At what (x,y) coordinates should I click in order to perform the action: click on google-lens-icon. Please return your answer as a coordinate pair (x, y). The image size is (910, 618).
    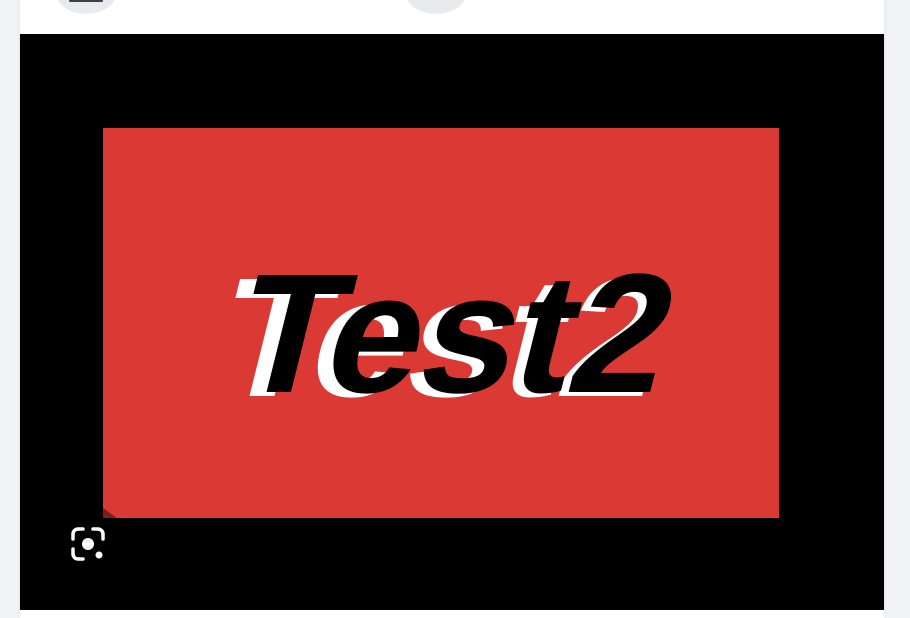
    Looking at the image, I should click on (88, 544).